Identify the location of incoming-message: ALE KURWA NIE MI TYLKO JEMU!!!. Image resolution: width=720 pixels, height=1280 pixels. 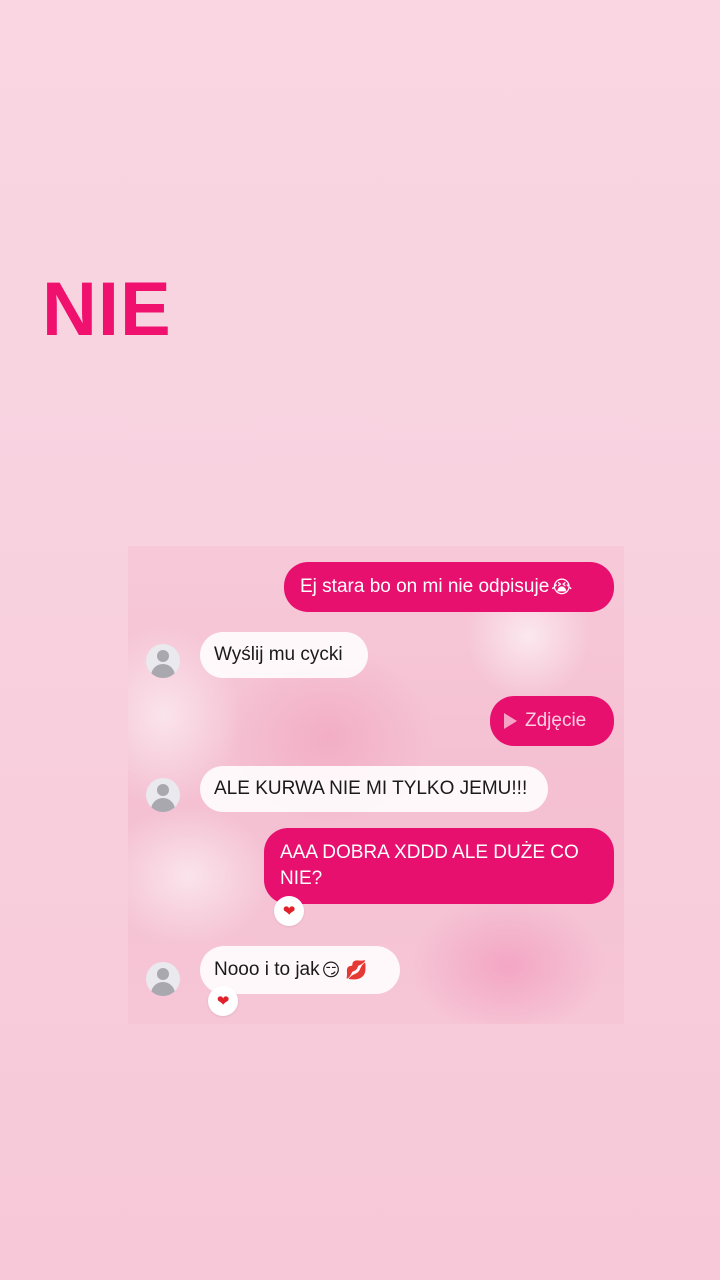
(374, 789).